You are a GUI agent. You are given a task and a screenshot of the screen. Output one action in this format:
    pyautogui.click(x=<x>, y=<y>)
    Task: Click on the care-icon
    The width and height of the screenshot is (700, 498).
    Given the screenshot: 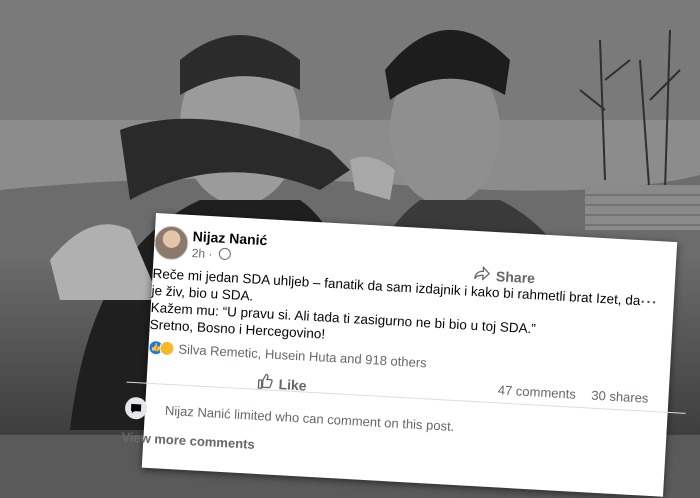 What is the action you would take?
    pyautogui.click(x=167, y=348)
    